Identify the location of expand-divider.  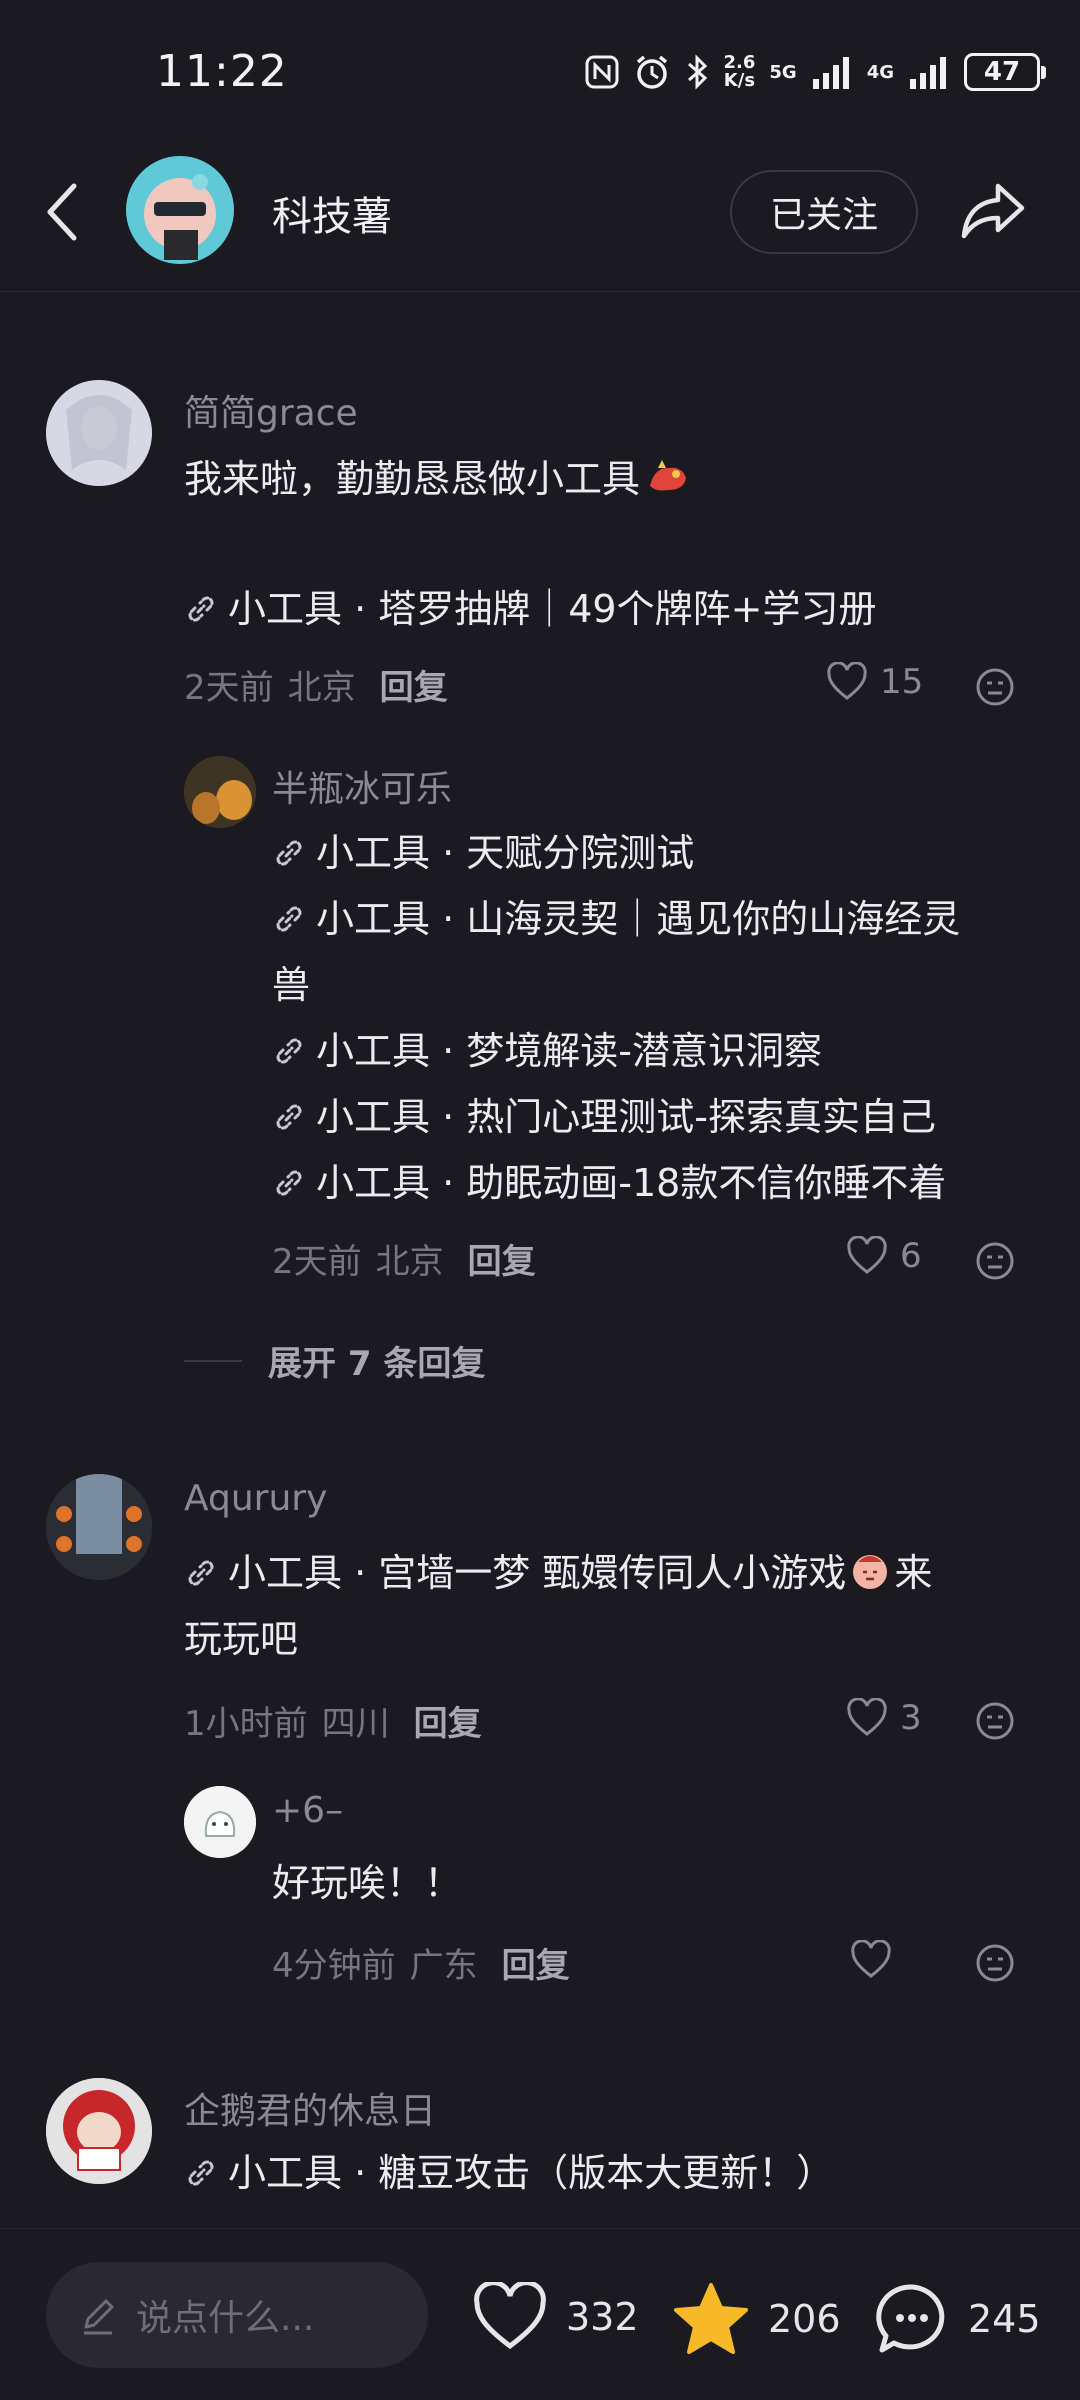
(213, 1360).